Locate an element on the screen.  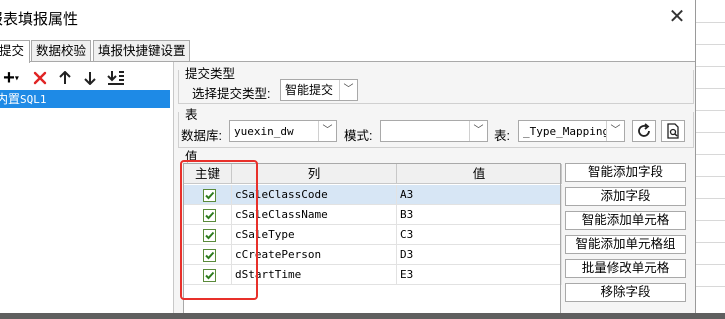
smart-add-field-button: 智能添加字段 is located at coordinates (625, 172).